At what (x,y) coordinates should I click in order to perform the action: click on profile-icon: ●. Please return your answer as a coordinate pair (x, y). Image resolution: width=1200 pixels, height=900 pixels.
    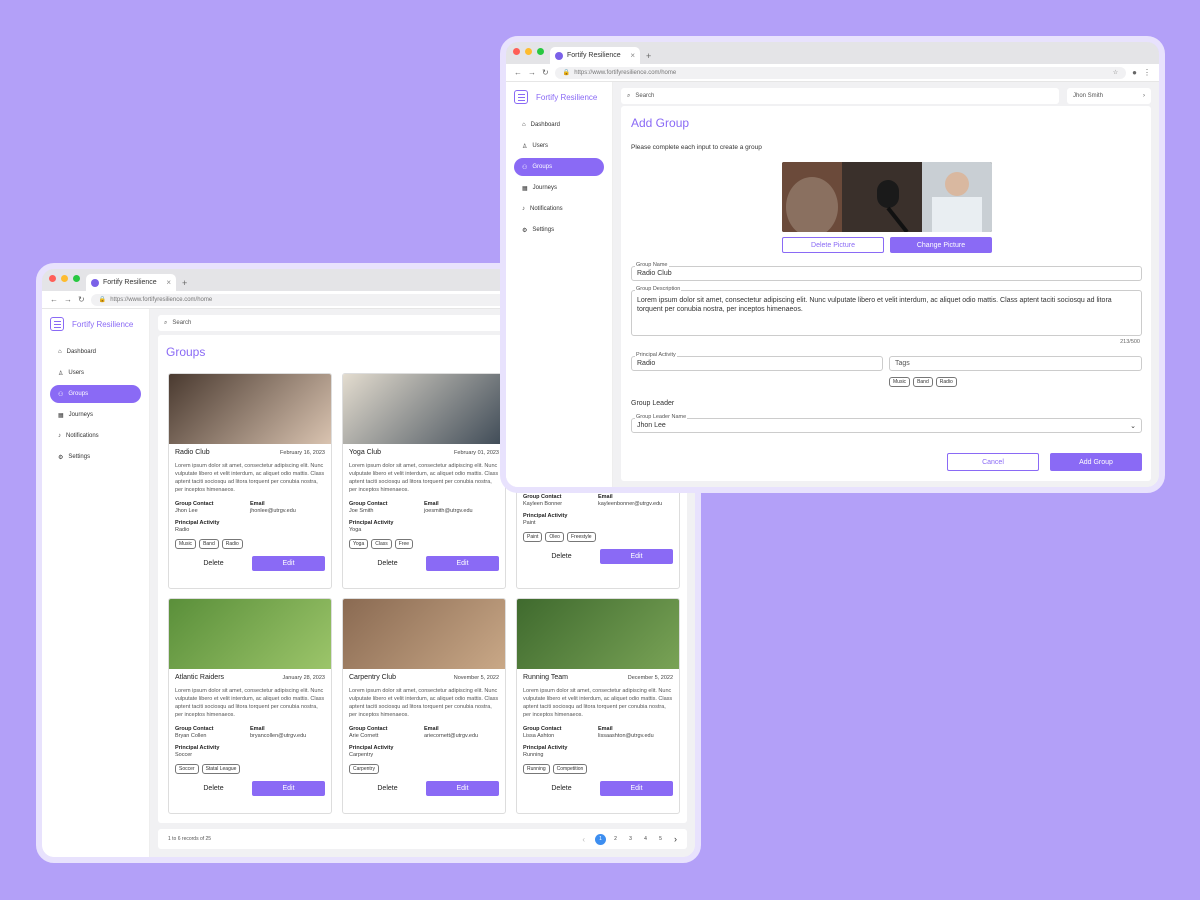
    Looking at the image, I should click on (1134, 72).